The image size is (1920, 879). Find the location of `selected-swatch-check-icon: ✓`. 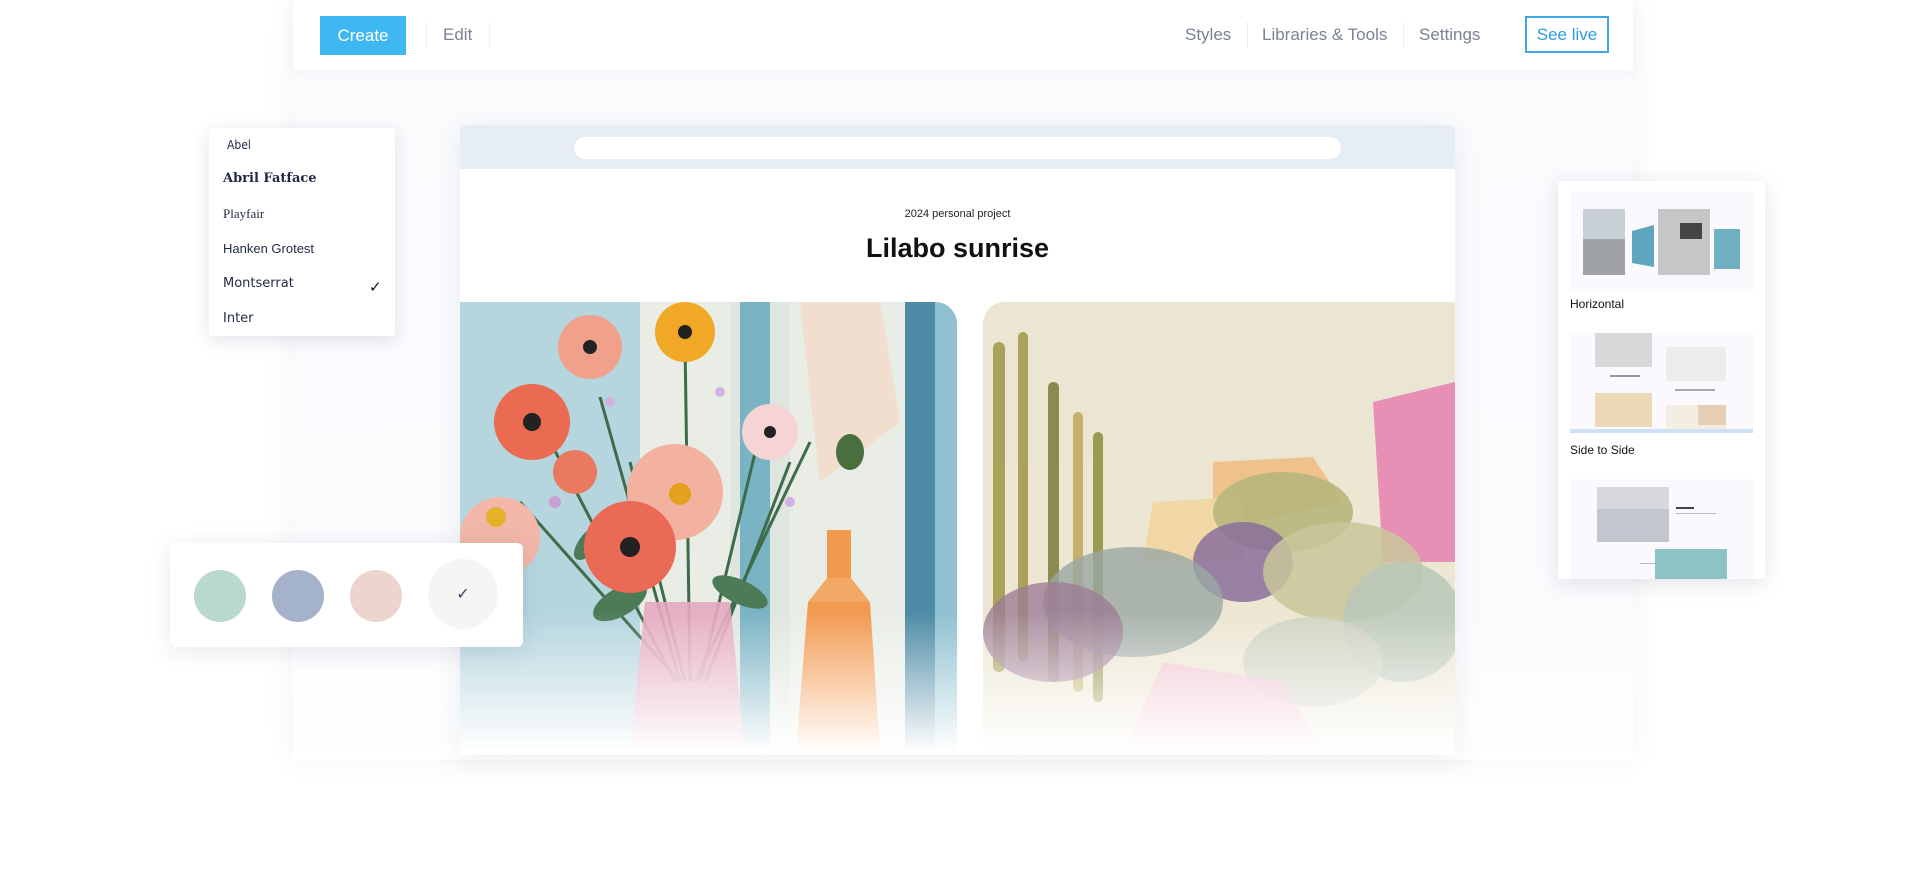

selected-swatch-check-icon: ✓ is located at coordinates (463, 594).